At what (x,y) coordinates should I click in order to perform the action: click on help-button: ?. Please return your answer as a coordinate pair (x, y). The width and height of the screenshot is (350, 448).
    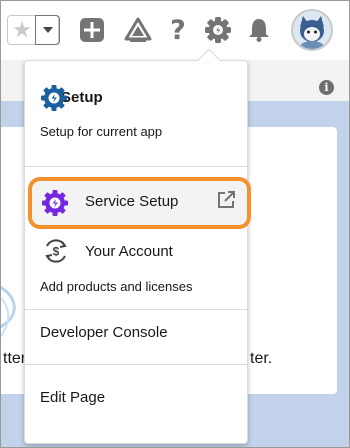
    Looking at the image, I should click on (178, 30).